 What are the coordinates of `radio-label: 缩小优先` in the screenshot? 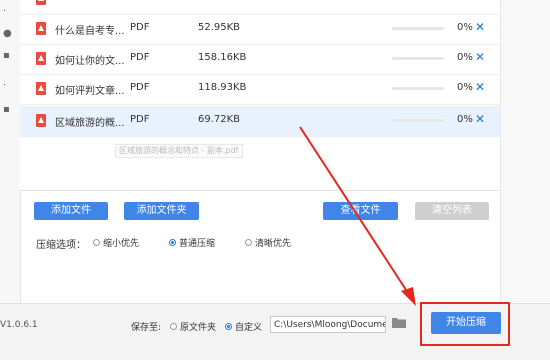 It's located at (121, 244).